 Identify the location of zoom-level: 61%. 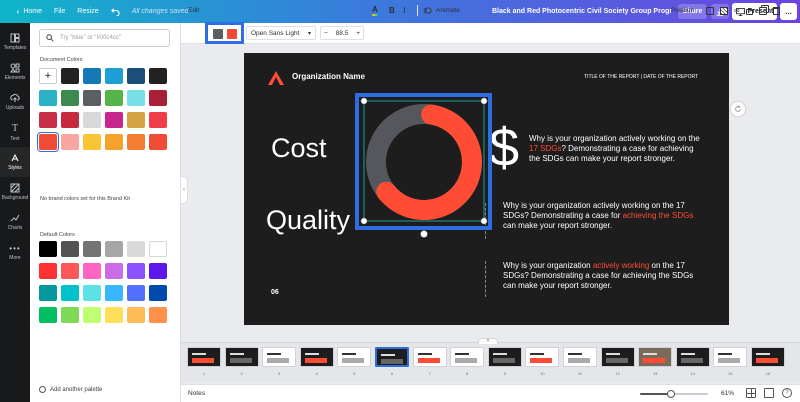
(727, 393).